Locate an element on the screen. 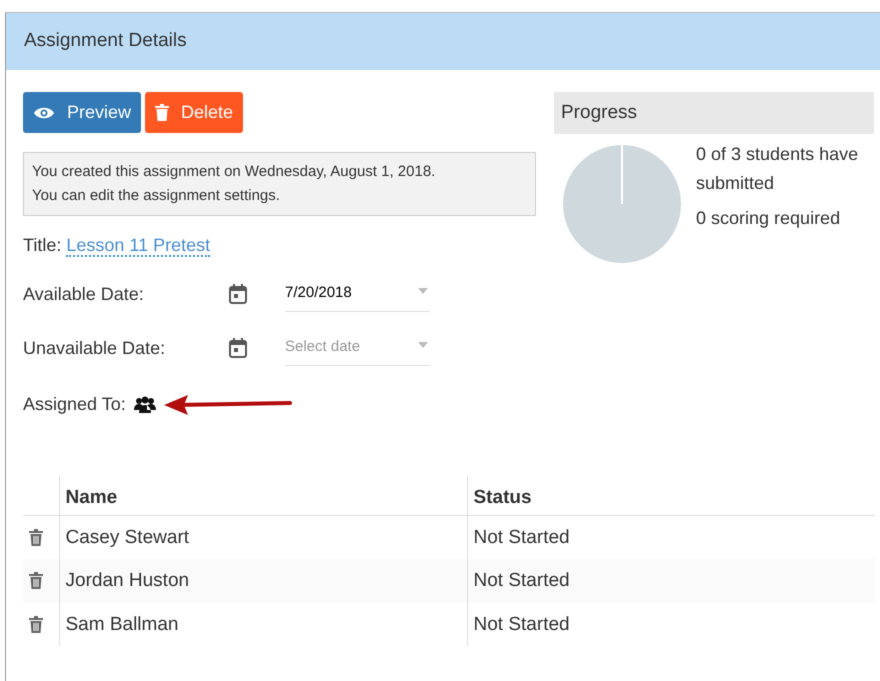  eye-icon is located at coordinates (44, 113).